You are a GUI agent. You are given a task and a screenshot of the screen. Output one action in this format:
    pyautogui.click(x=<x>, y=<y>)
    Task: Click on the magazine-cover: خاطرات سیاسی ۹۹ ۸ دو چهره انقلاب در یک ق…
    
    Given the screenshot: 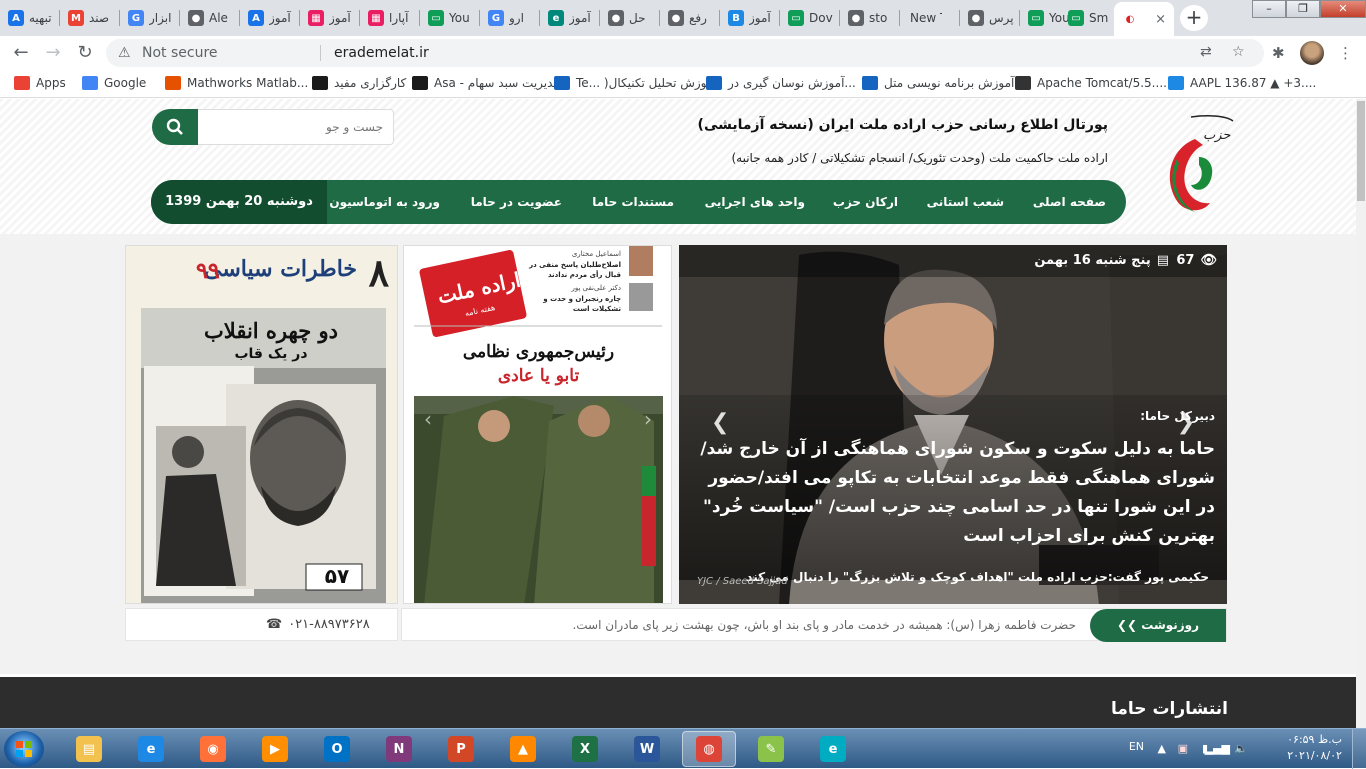 What is the action you would take?
    pyautogui.click(x=261, y=424)
    